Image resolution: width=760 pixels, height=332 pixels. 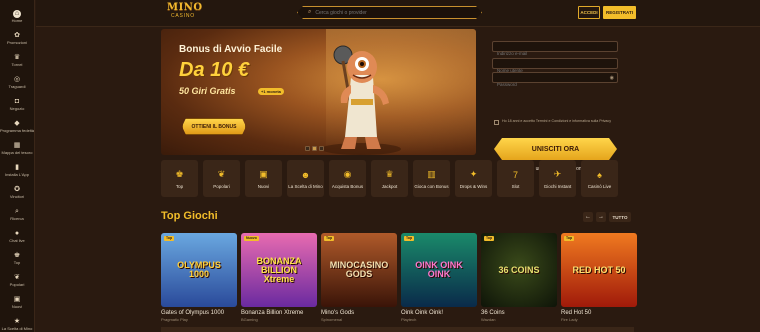 What do you see at coordinates (588, 217) in the screenshot?
I see `prev-arrow-icon: ←` at bounding box center [588, 217].